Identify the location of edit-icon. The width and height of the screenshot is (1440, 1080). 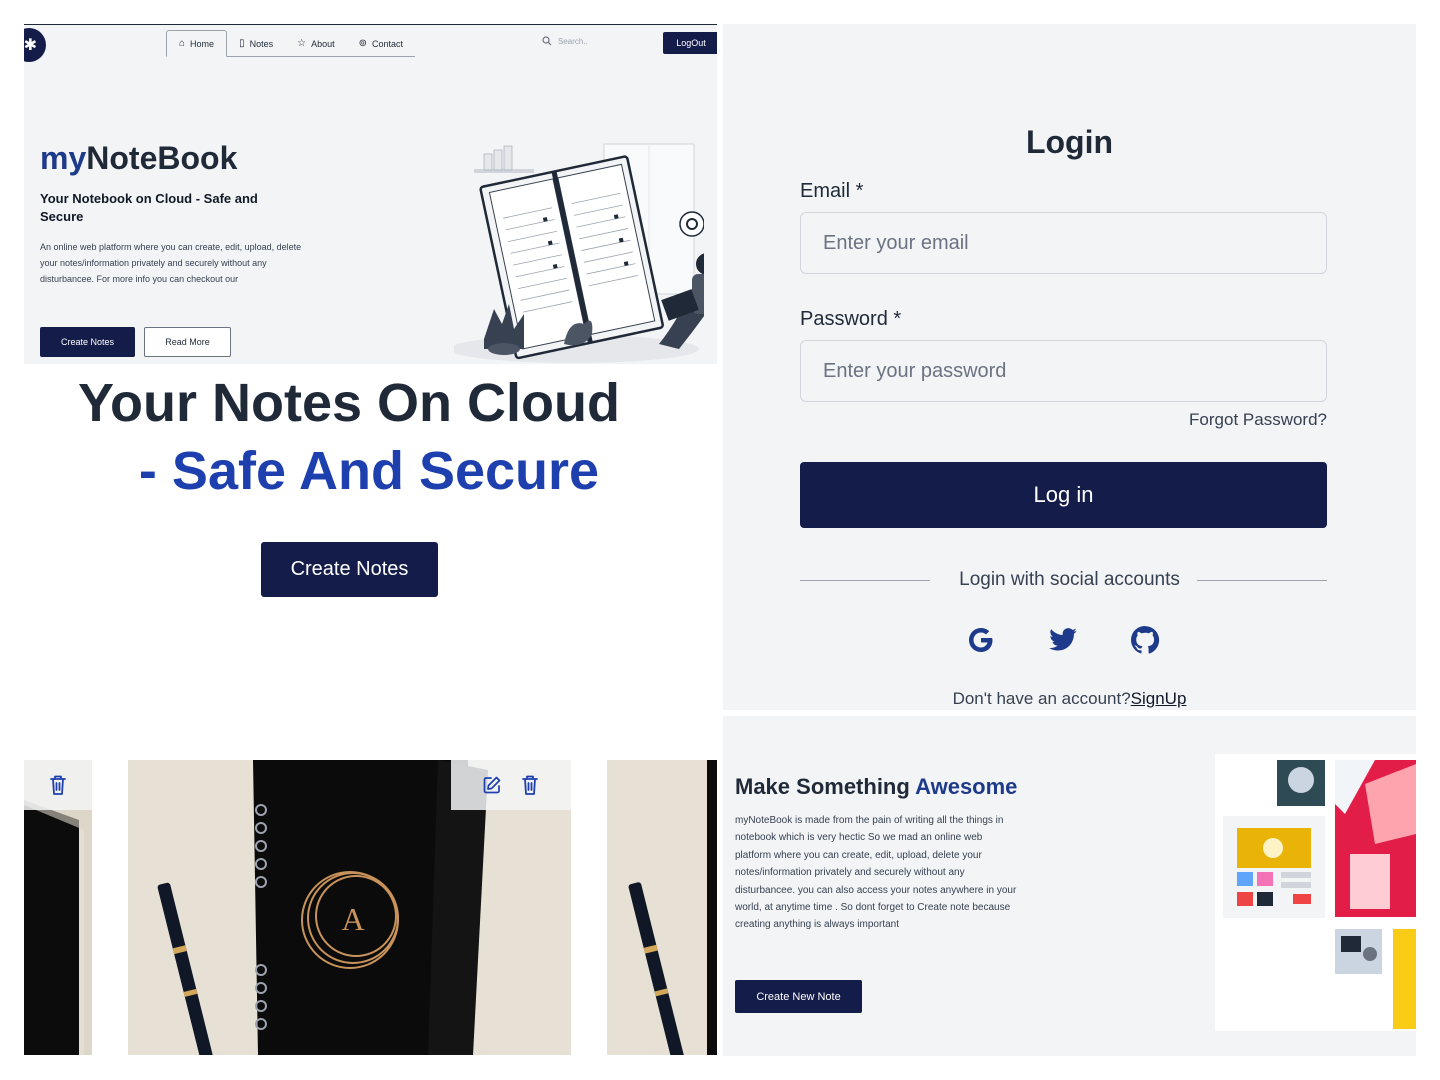
(492, 785).